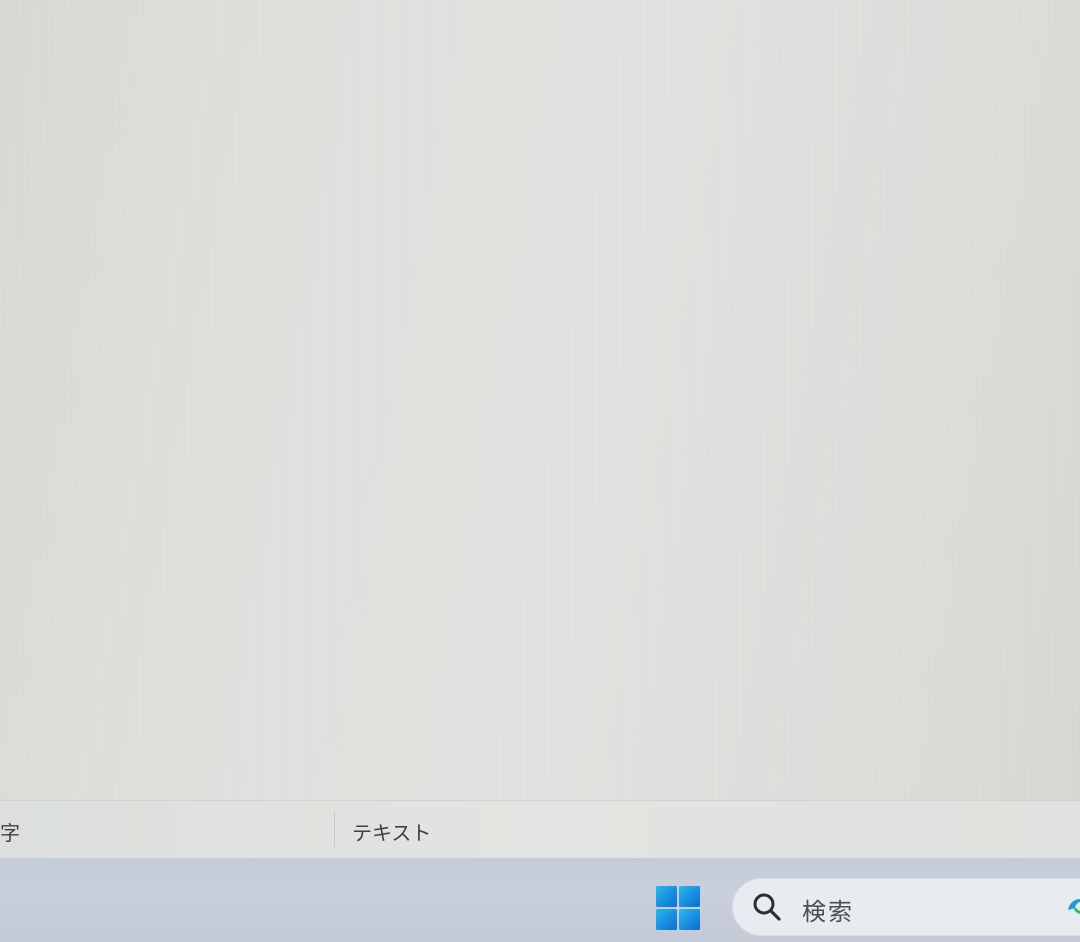 The width and height of the screenshot is (1080, 942). What do you see at coordinates (334, 829) in the screenshot?
I see `status-divider` at bounding box center [334, 829].